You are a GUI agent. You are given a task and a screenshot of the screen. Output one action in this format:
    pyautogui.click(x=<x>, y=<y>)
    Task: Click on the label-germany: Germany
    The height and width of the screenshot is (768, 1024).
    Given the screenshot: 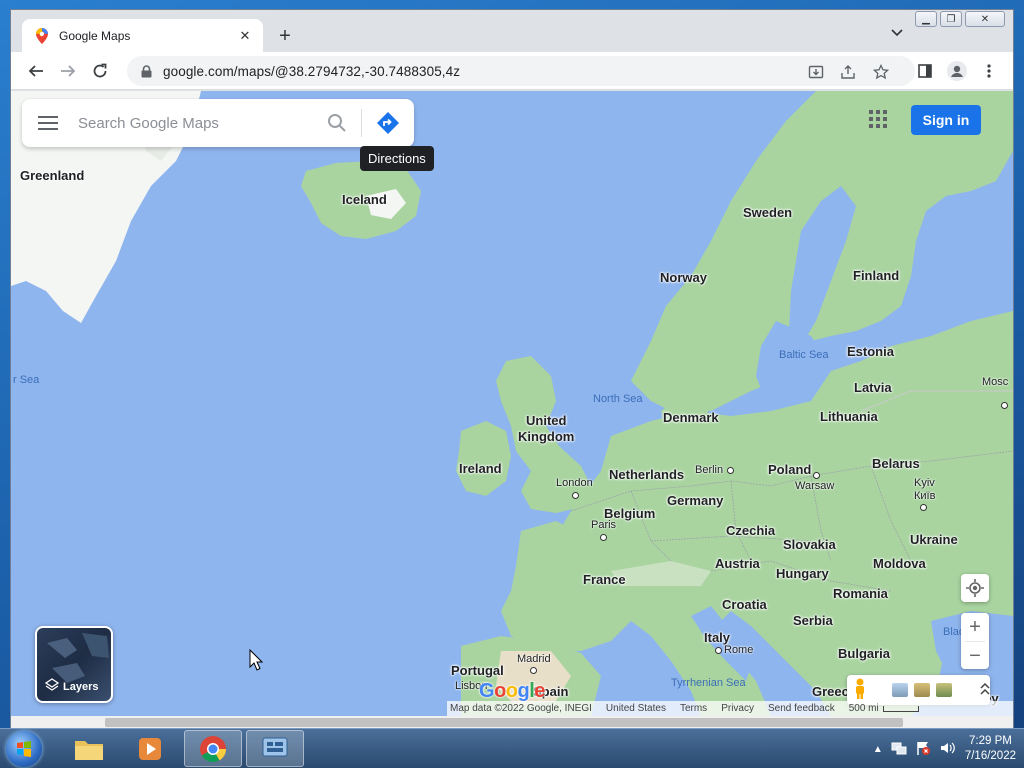 What is the action you would take?
    pyautogui.click(x=695, y=500)
    